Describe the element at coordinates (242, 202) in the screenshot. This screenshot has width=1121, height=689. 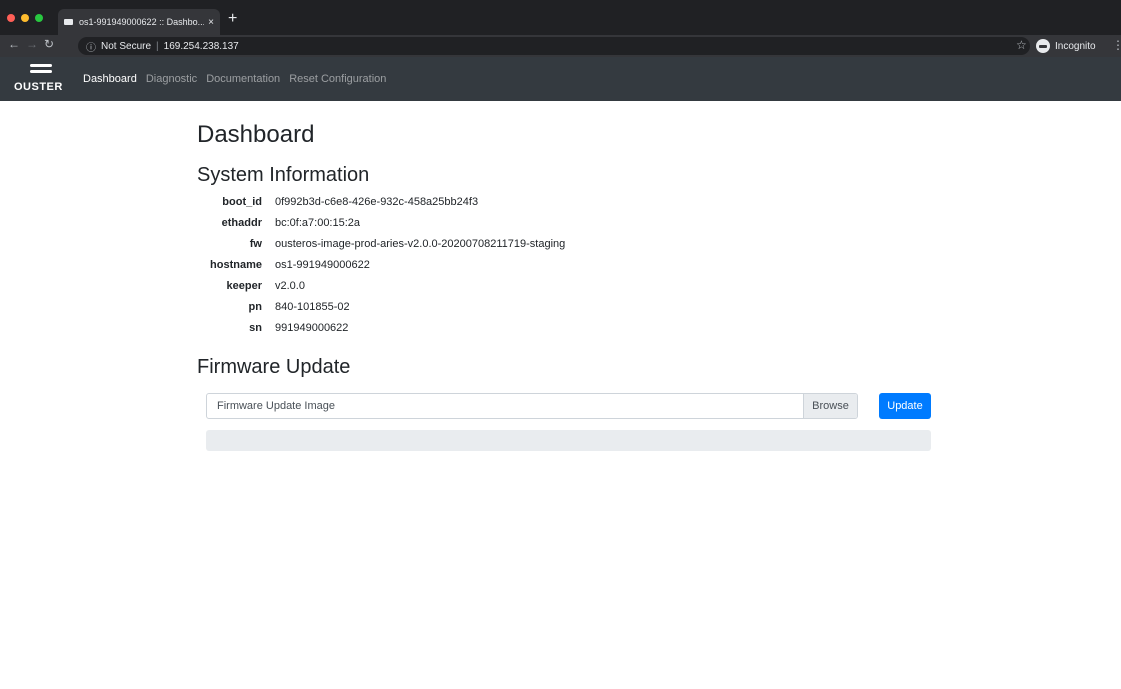
I see `info-key: boot_id` at that location.